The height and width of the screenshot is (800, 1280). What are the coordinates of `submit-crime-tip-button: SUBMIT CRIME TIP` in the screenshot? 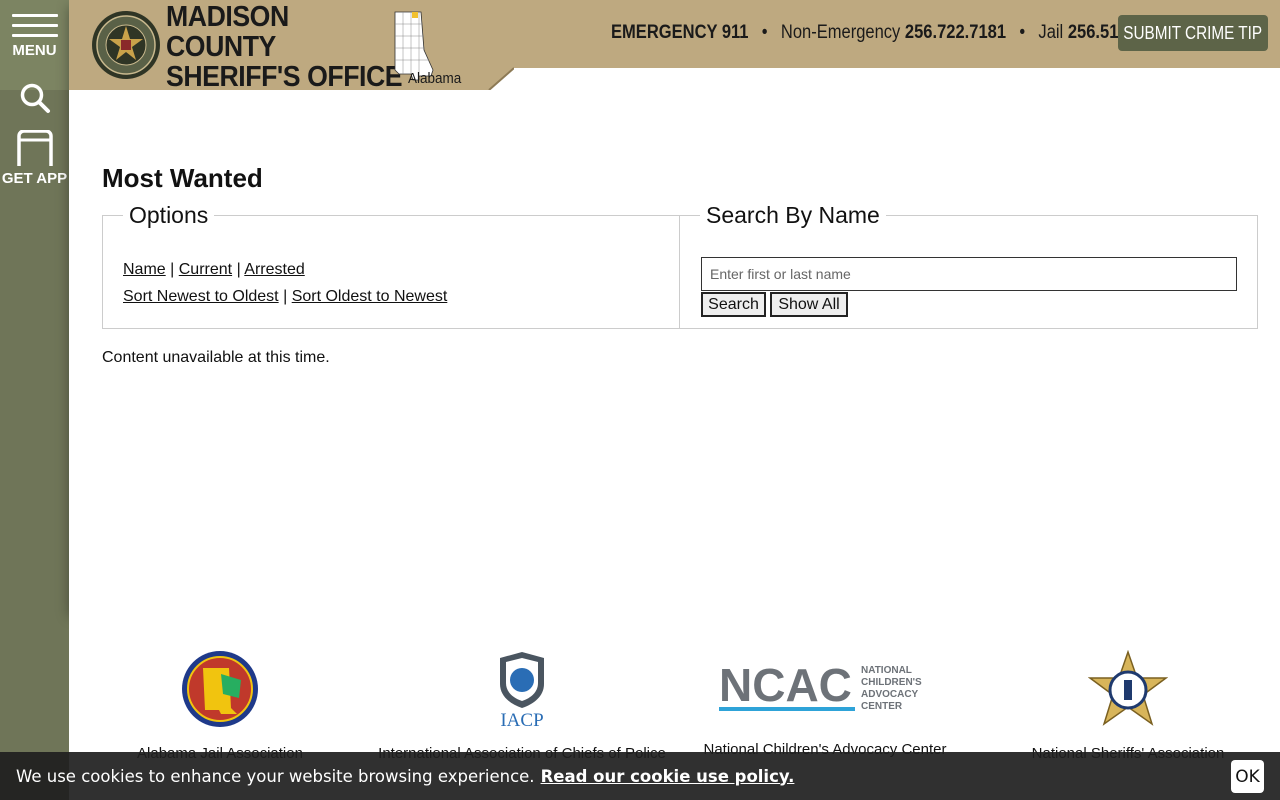 It's located at (1193, 33).